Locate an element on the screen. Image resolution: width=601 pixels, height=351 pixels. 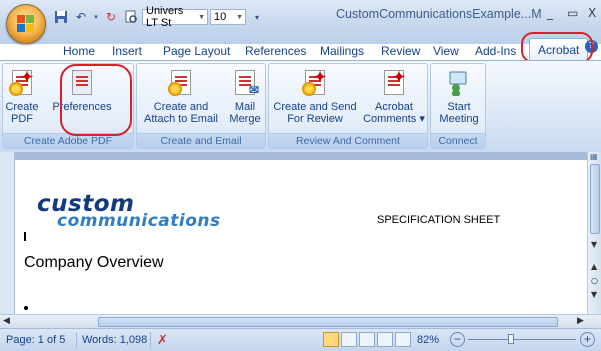
scroll-down-icon: ▼ is located at coordinates (594, 244).